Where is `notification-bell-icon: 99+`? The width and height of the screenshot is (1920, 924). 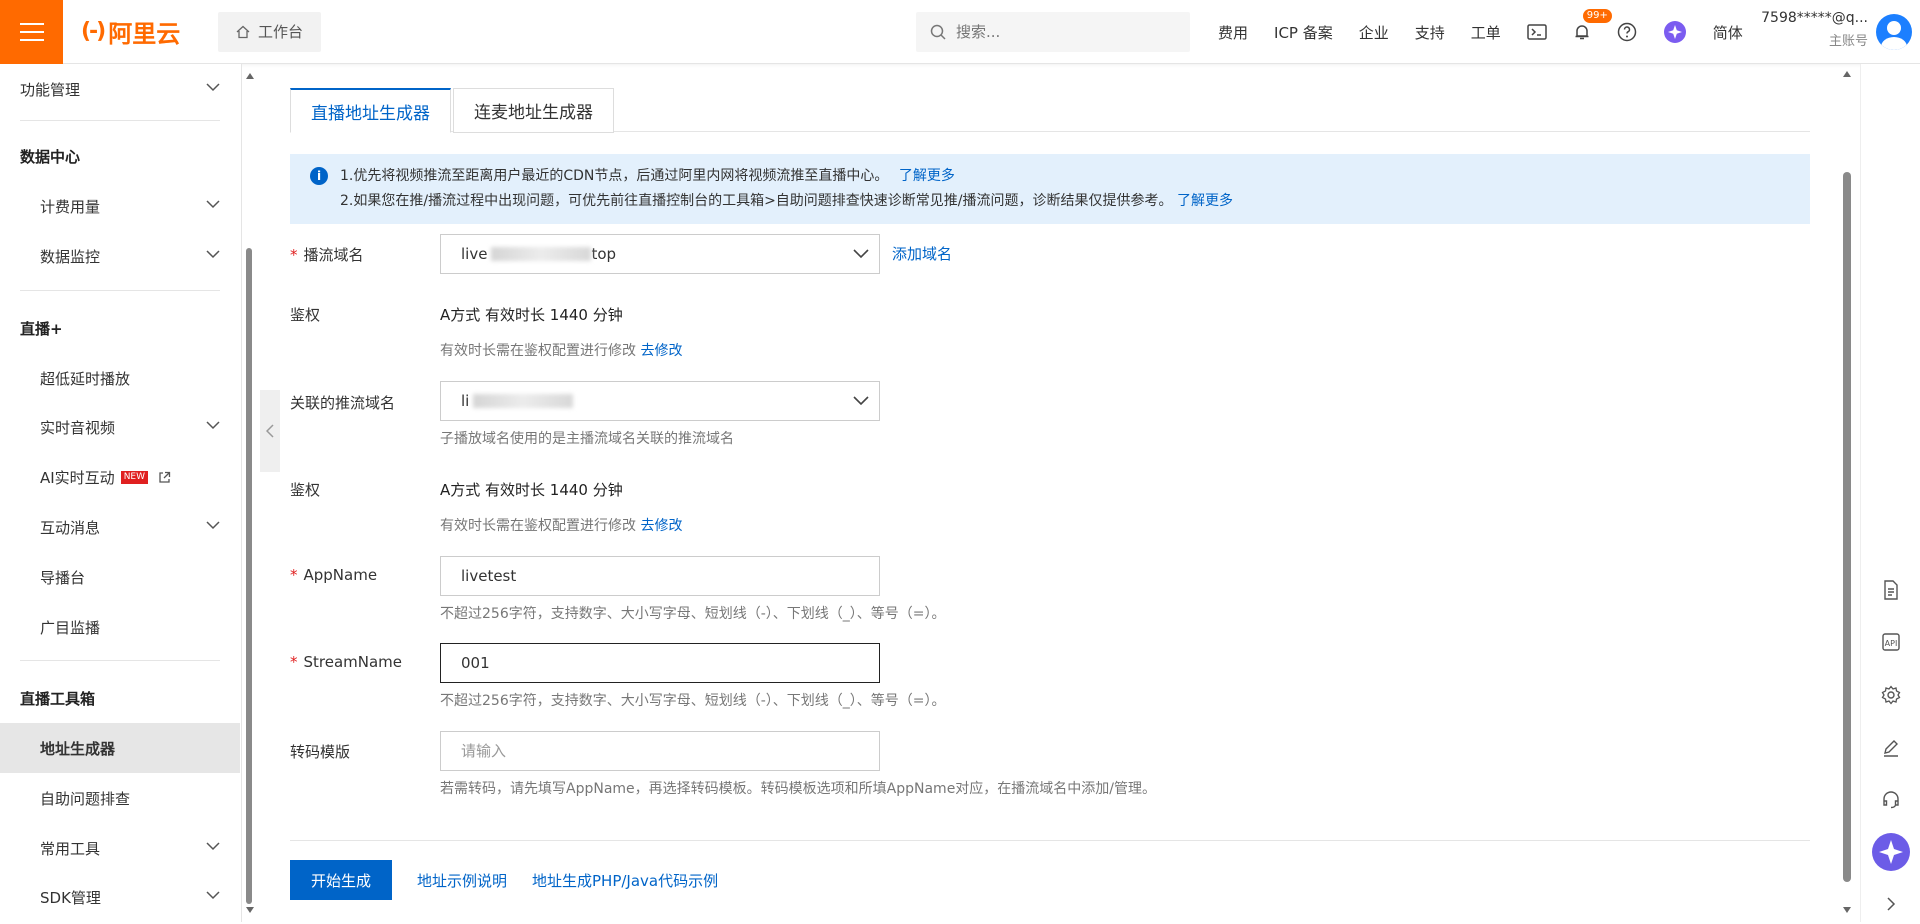
notification-bell-icon: 99+ is located at coordinates (1592, 25).